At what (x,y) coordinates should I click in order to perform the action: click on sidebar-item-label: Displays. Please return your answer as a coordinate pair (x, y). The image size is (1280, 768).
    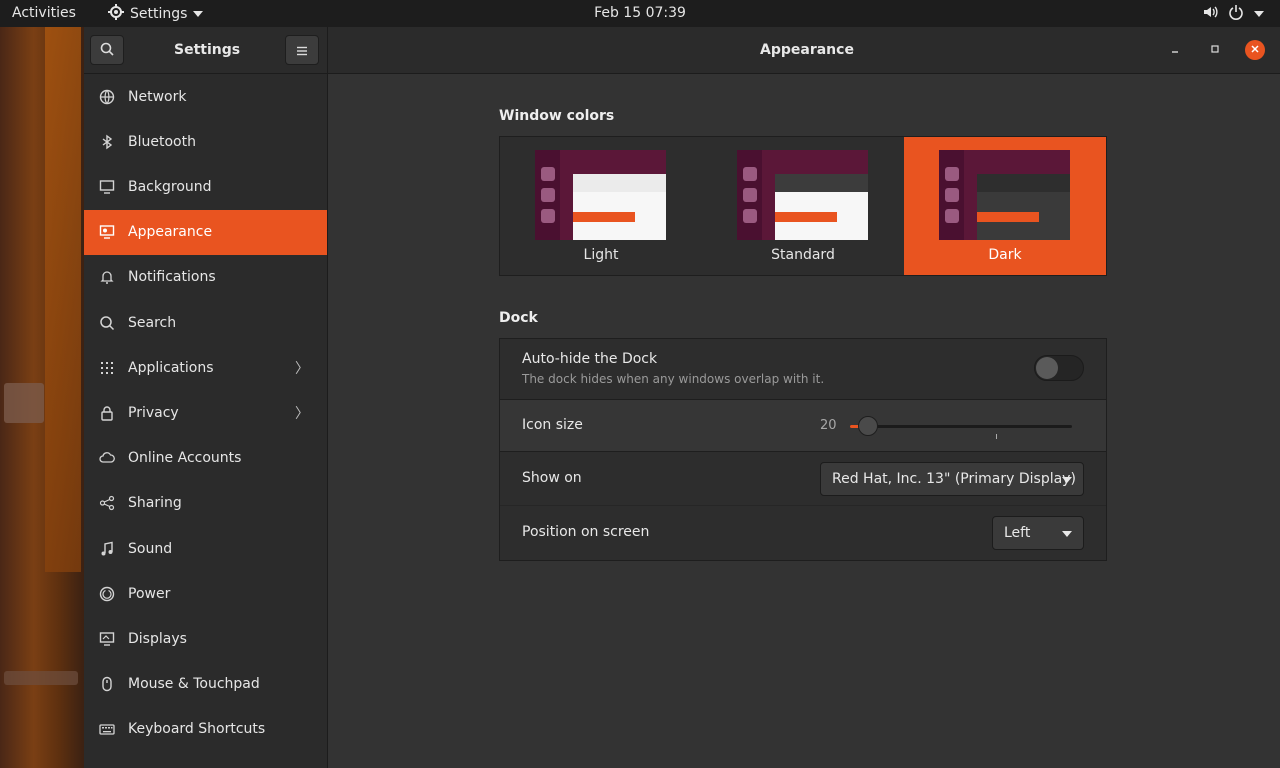
    Looking at the image, I should click on (157, 638).